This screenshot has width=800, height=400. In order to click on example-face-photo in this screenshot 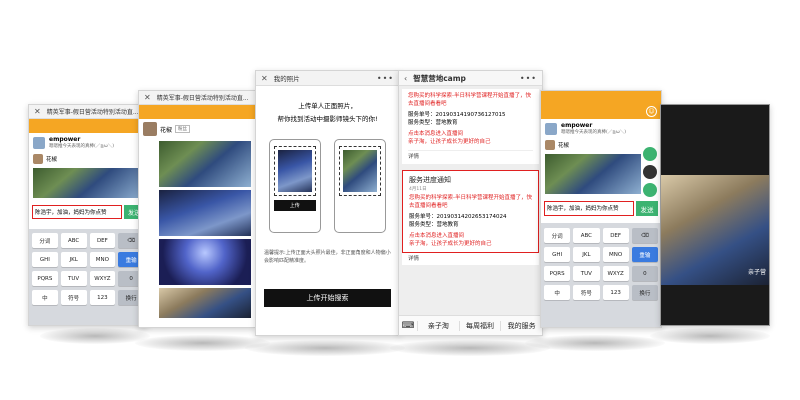, I will do `click(294, 171)`.